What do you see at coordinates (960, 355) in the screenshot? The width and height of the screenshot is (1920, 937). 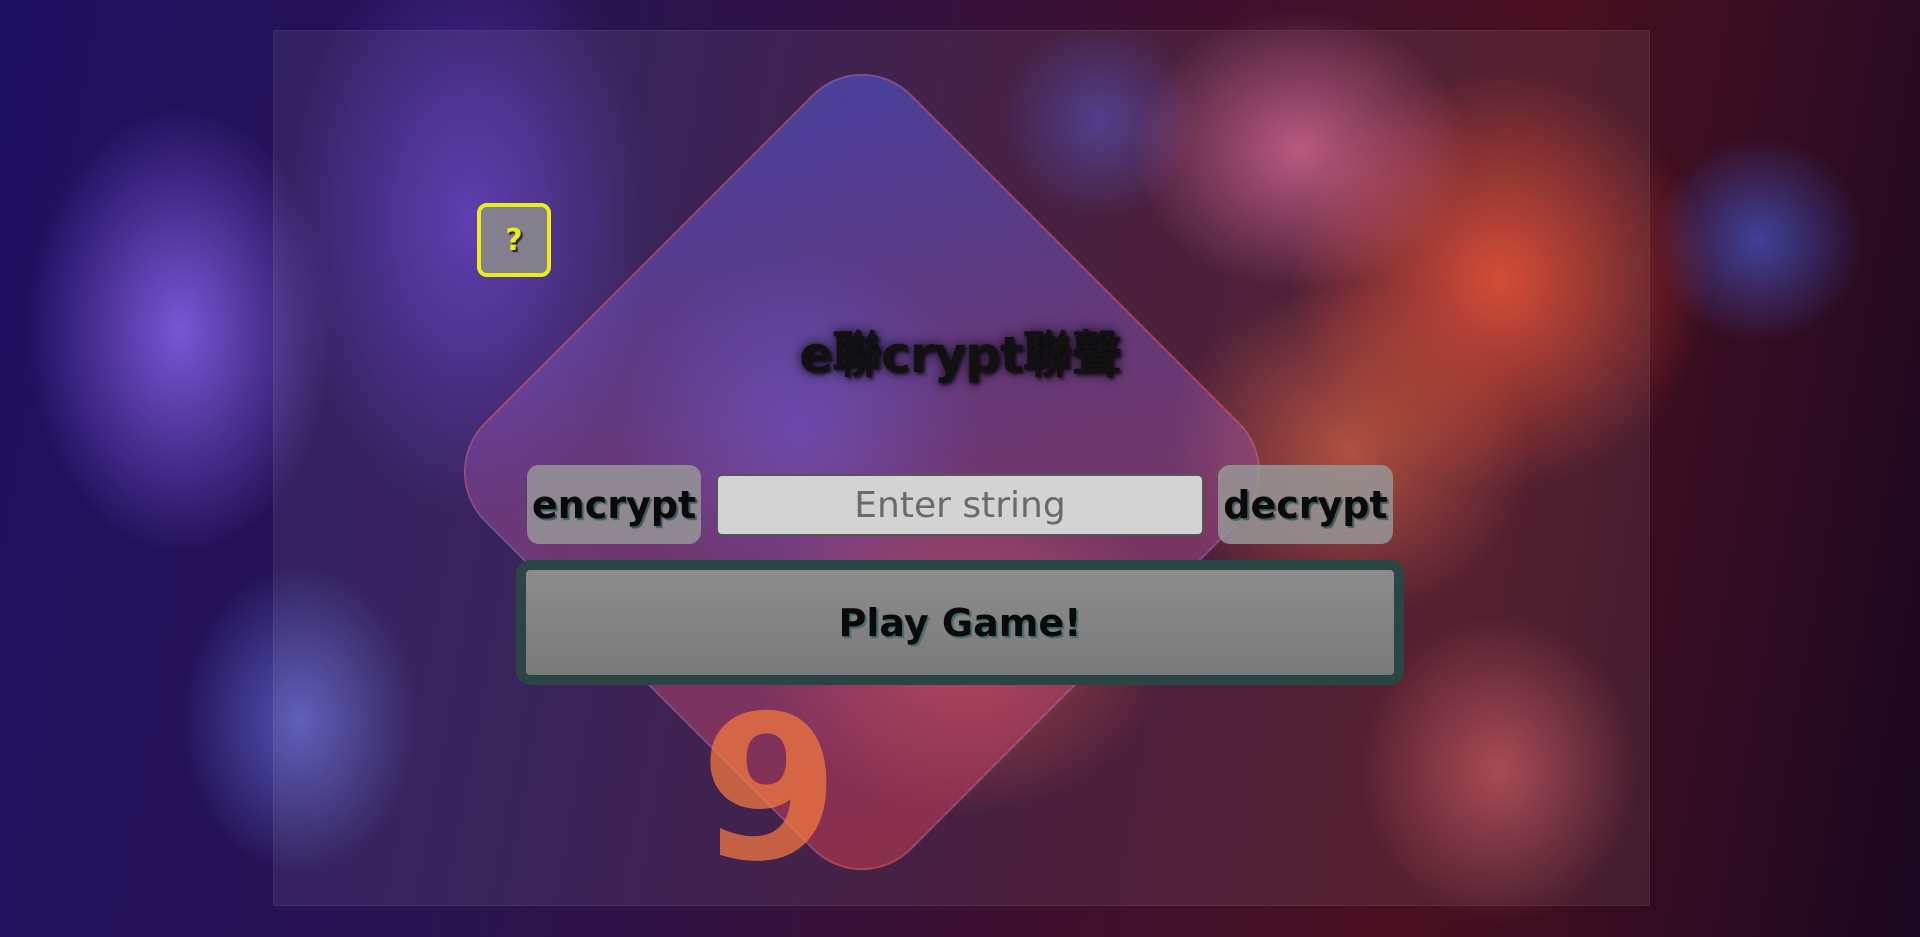 I see `page-title: e聯crypt聯聲` at bounding box center [960, 355].